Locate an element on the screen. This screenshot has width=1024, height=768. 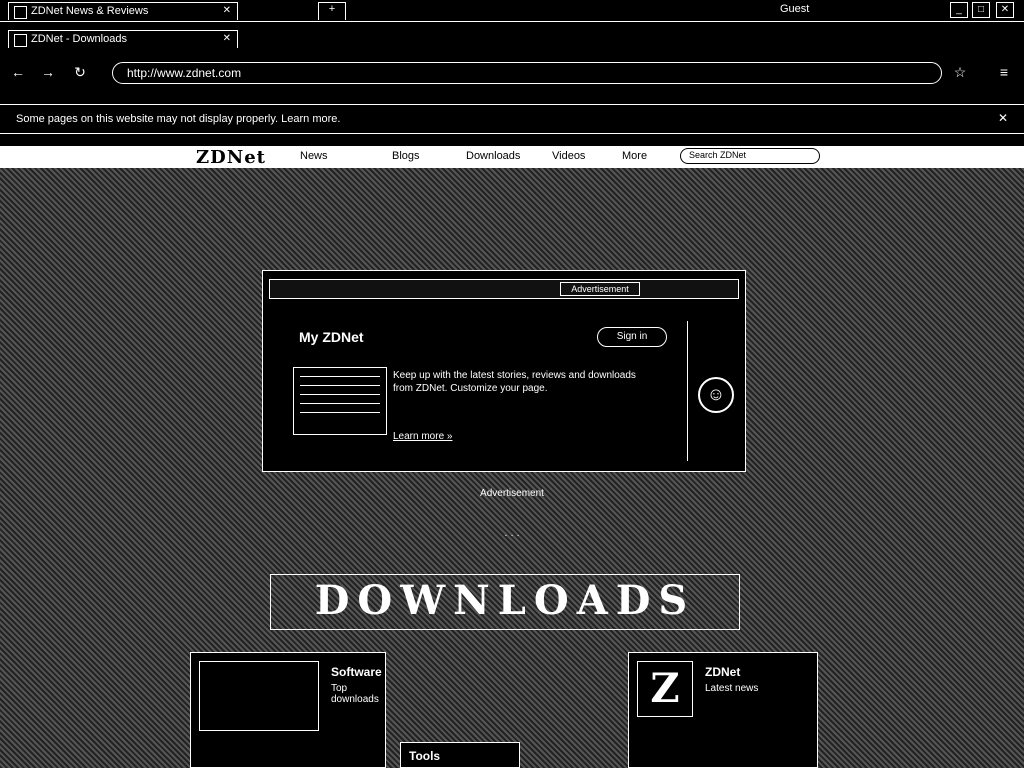
tab-zdnet-downloads: ZDNet - Downloads ✕ is located at coordinates (123, 39).